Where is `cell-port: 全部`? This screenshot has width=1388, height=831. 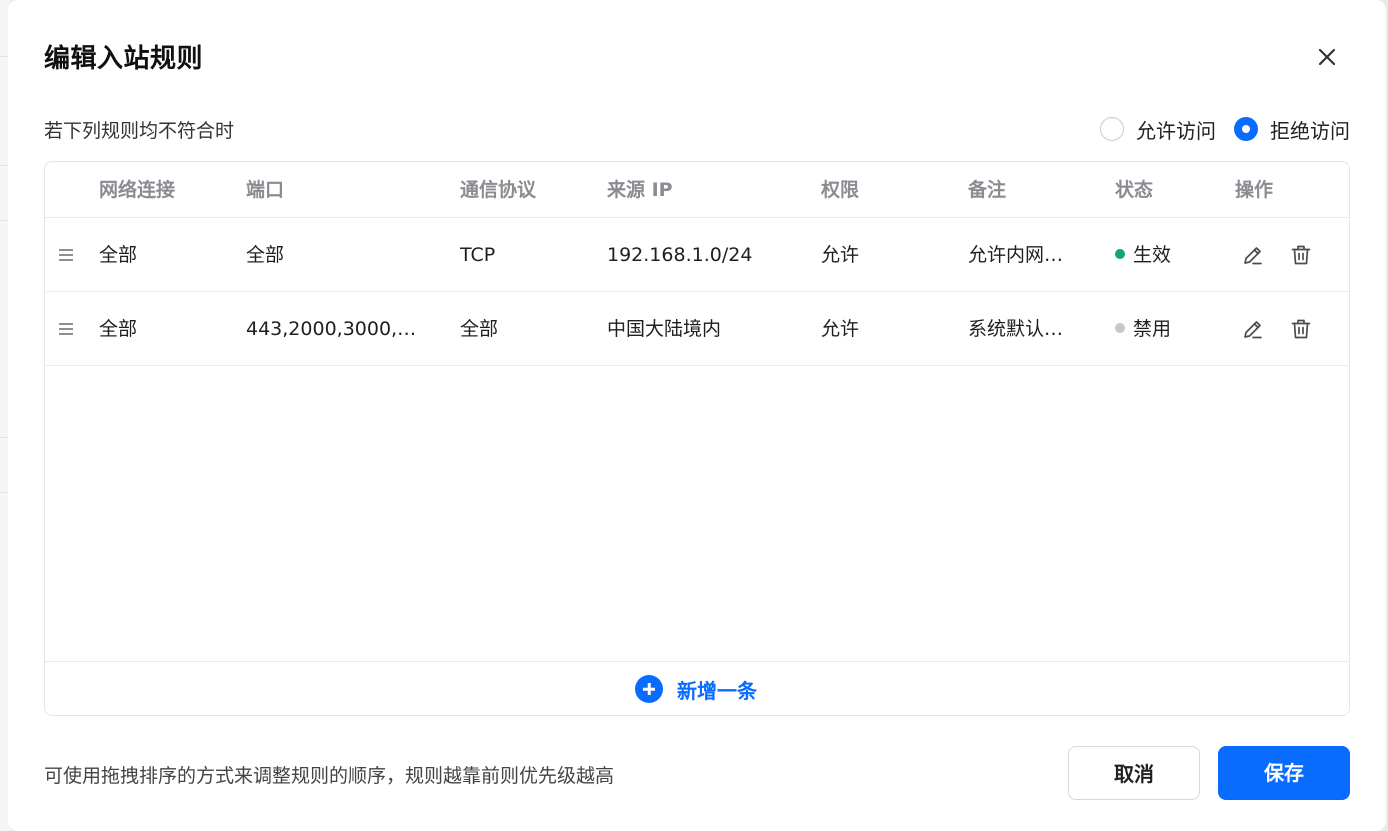
cell-port: 全部 is located at coordinates (265, 255).